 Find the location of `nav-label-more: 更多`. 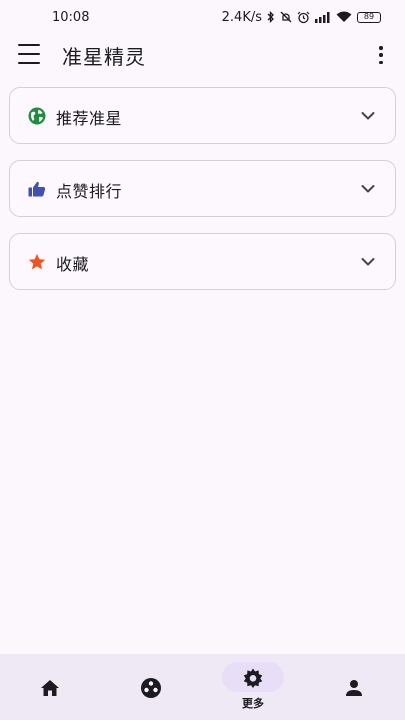

nav-label-more: 更多 is located at coordinates (253, 703).